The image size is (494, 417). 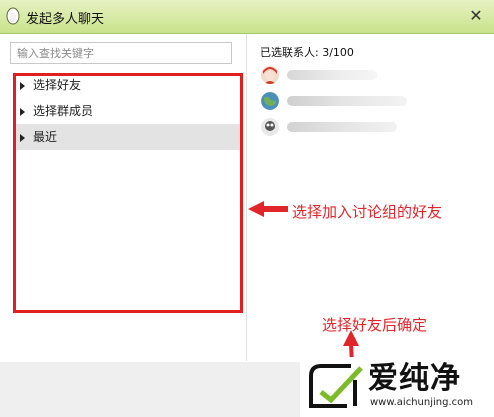 I want to click on selected-count-label: 已选联系人: 3/100, so click(x=307, y=52).